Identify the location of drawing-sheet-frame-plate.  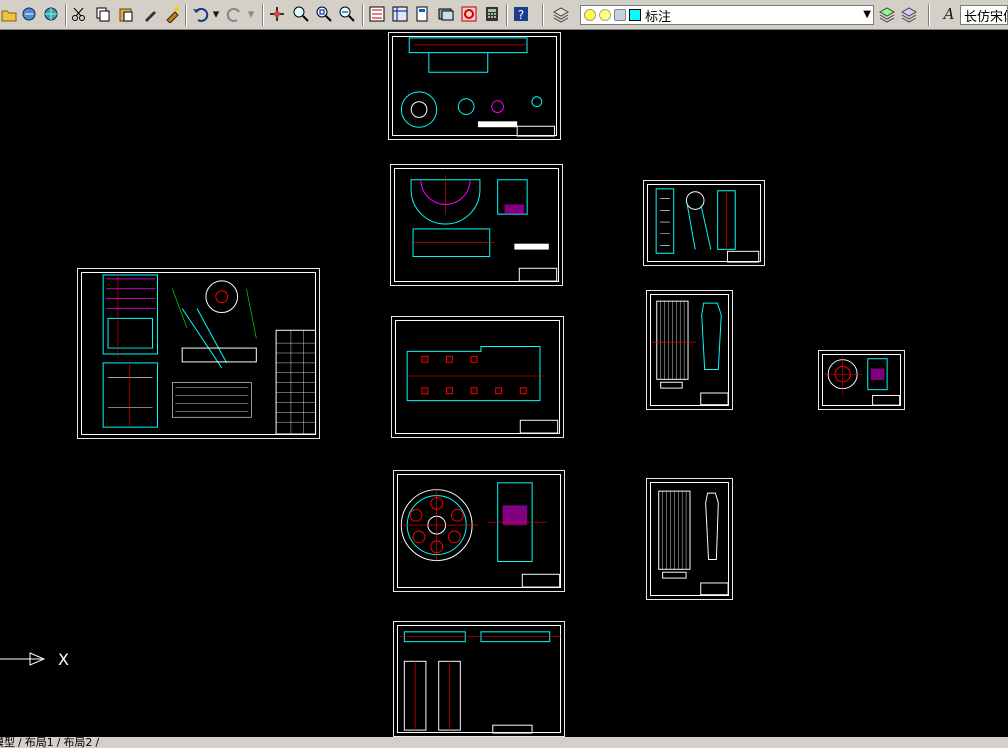
(477, 377).